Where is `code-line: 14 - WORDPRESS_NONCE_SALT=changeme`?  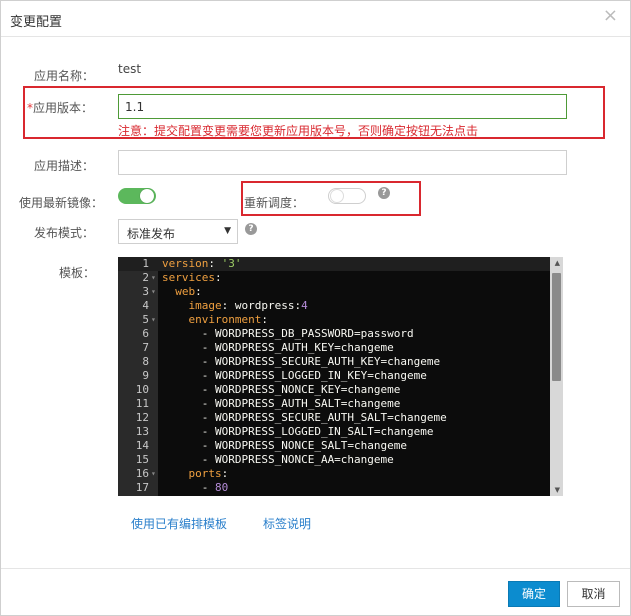
code-line: 14 - WORDPRESS_NONCE_SALT=changeme is located at coordinates (334, 446).